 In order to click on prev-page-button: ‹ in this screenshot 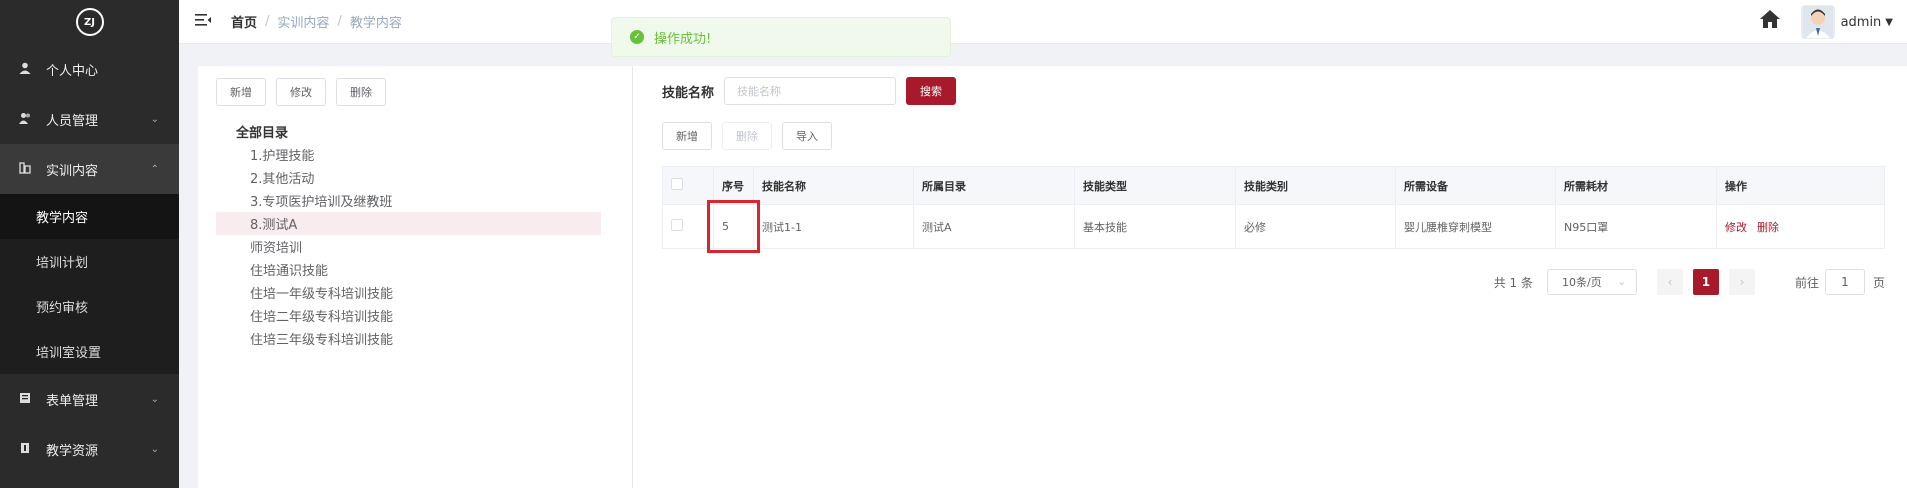, I will do `click(1669, 282)`.